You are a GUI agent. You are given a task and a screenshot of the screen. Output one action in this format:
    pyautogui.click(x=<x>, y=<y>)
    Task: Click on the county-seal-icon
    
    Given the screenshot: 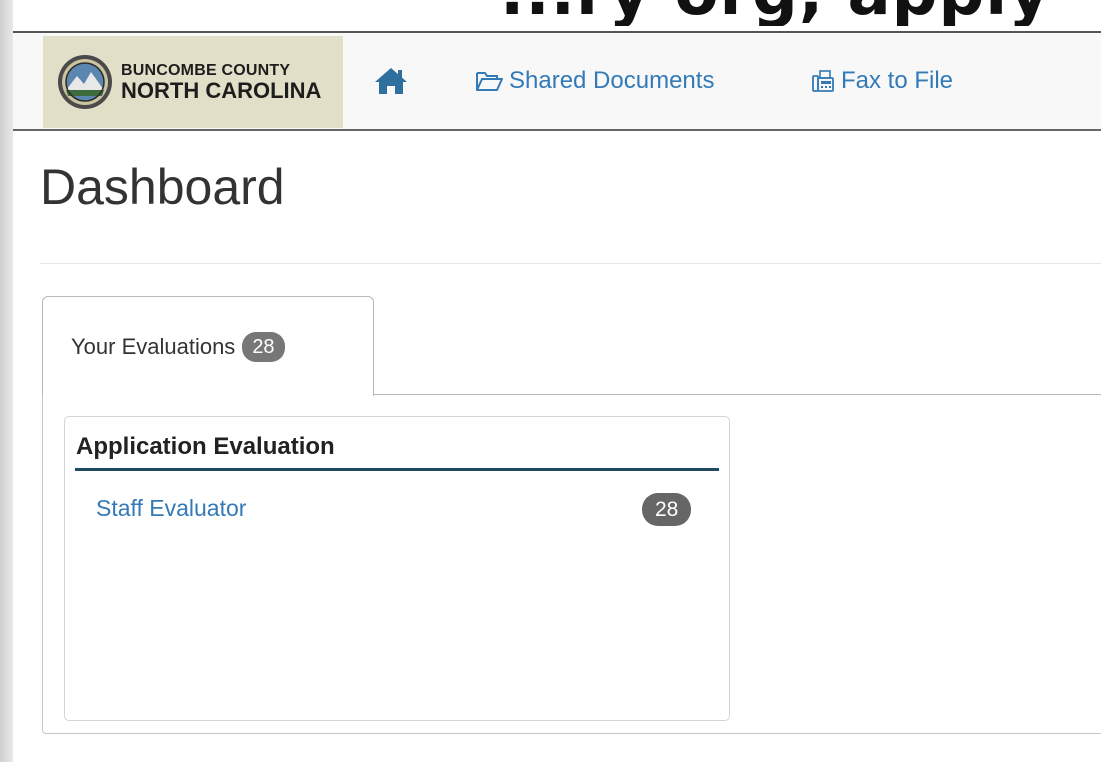 What is the action you would take?
    pyautogui.click(x=85, y=82)
    